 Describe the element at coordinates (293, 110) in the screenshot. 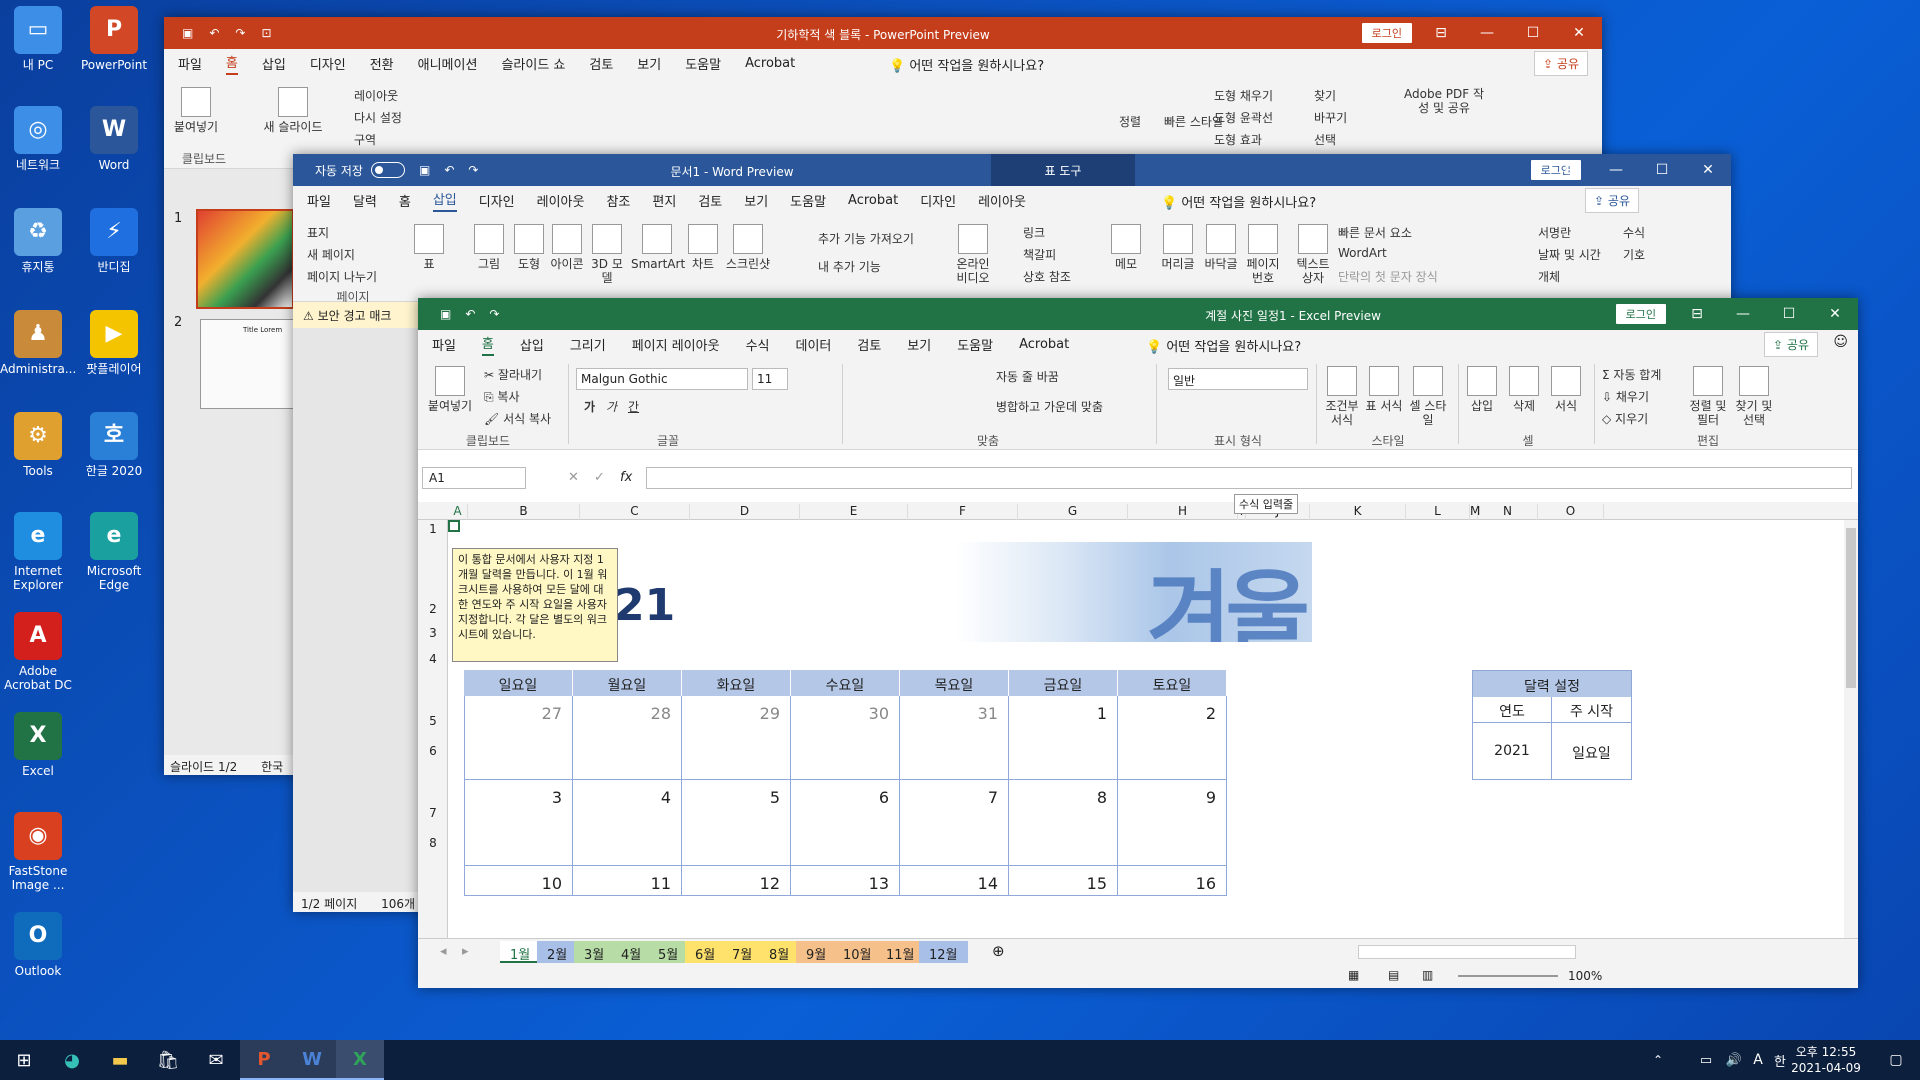

I see `new-slide-button: 새 슬라이드` at that location.